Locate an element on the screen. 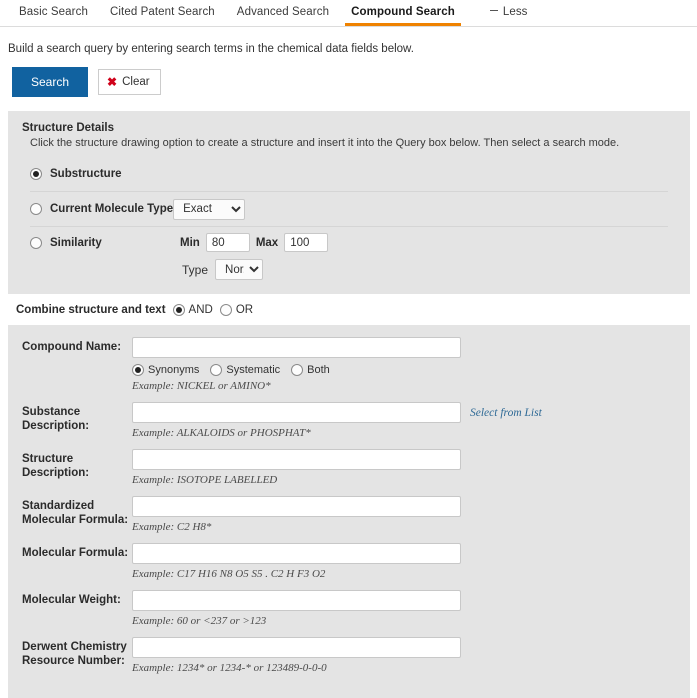 This screenshot has width=697, height=698. combine-label: Combine structure and text is located at coordinates (91, 310).